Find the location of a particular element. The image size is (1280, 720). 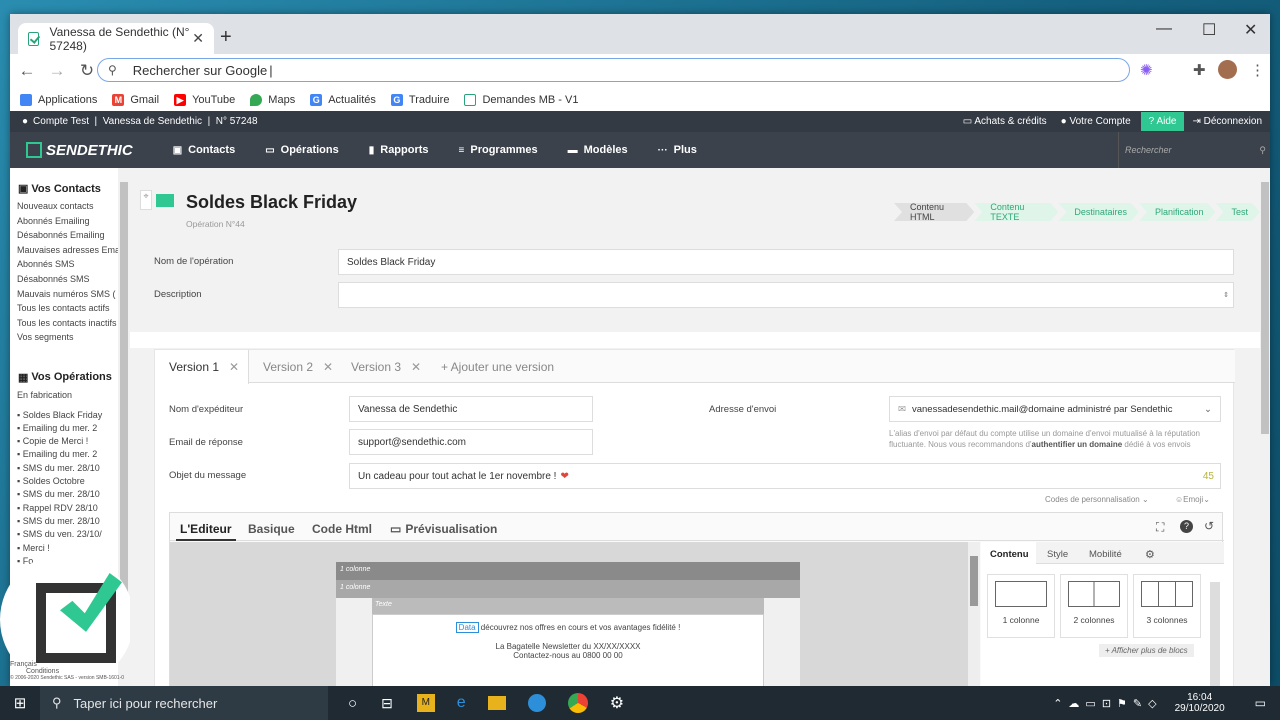

add-version-button: + Ajouter une version is located at coordinates (497, 367).